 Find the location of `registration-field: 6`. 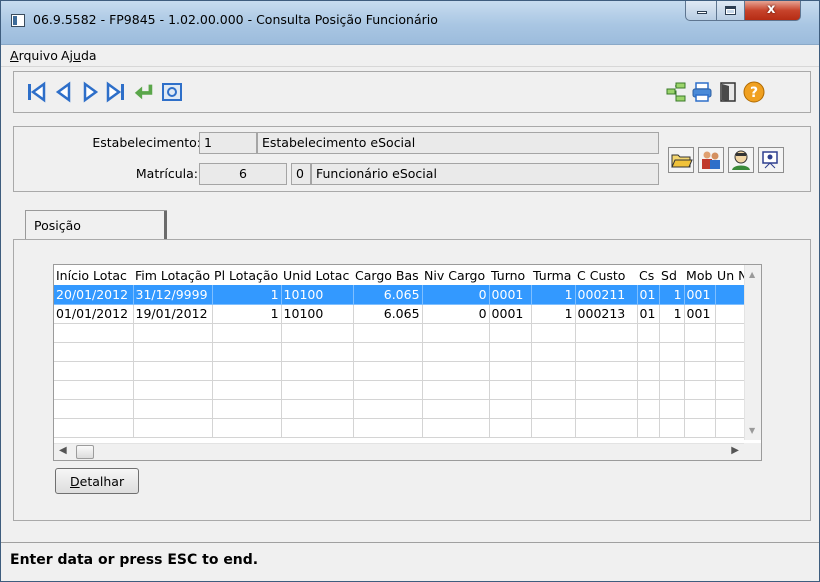

registration-field: 6 is located at coordinates (243, 174).